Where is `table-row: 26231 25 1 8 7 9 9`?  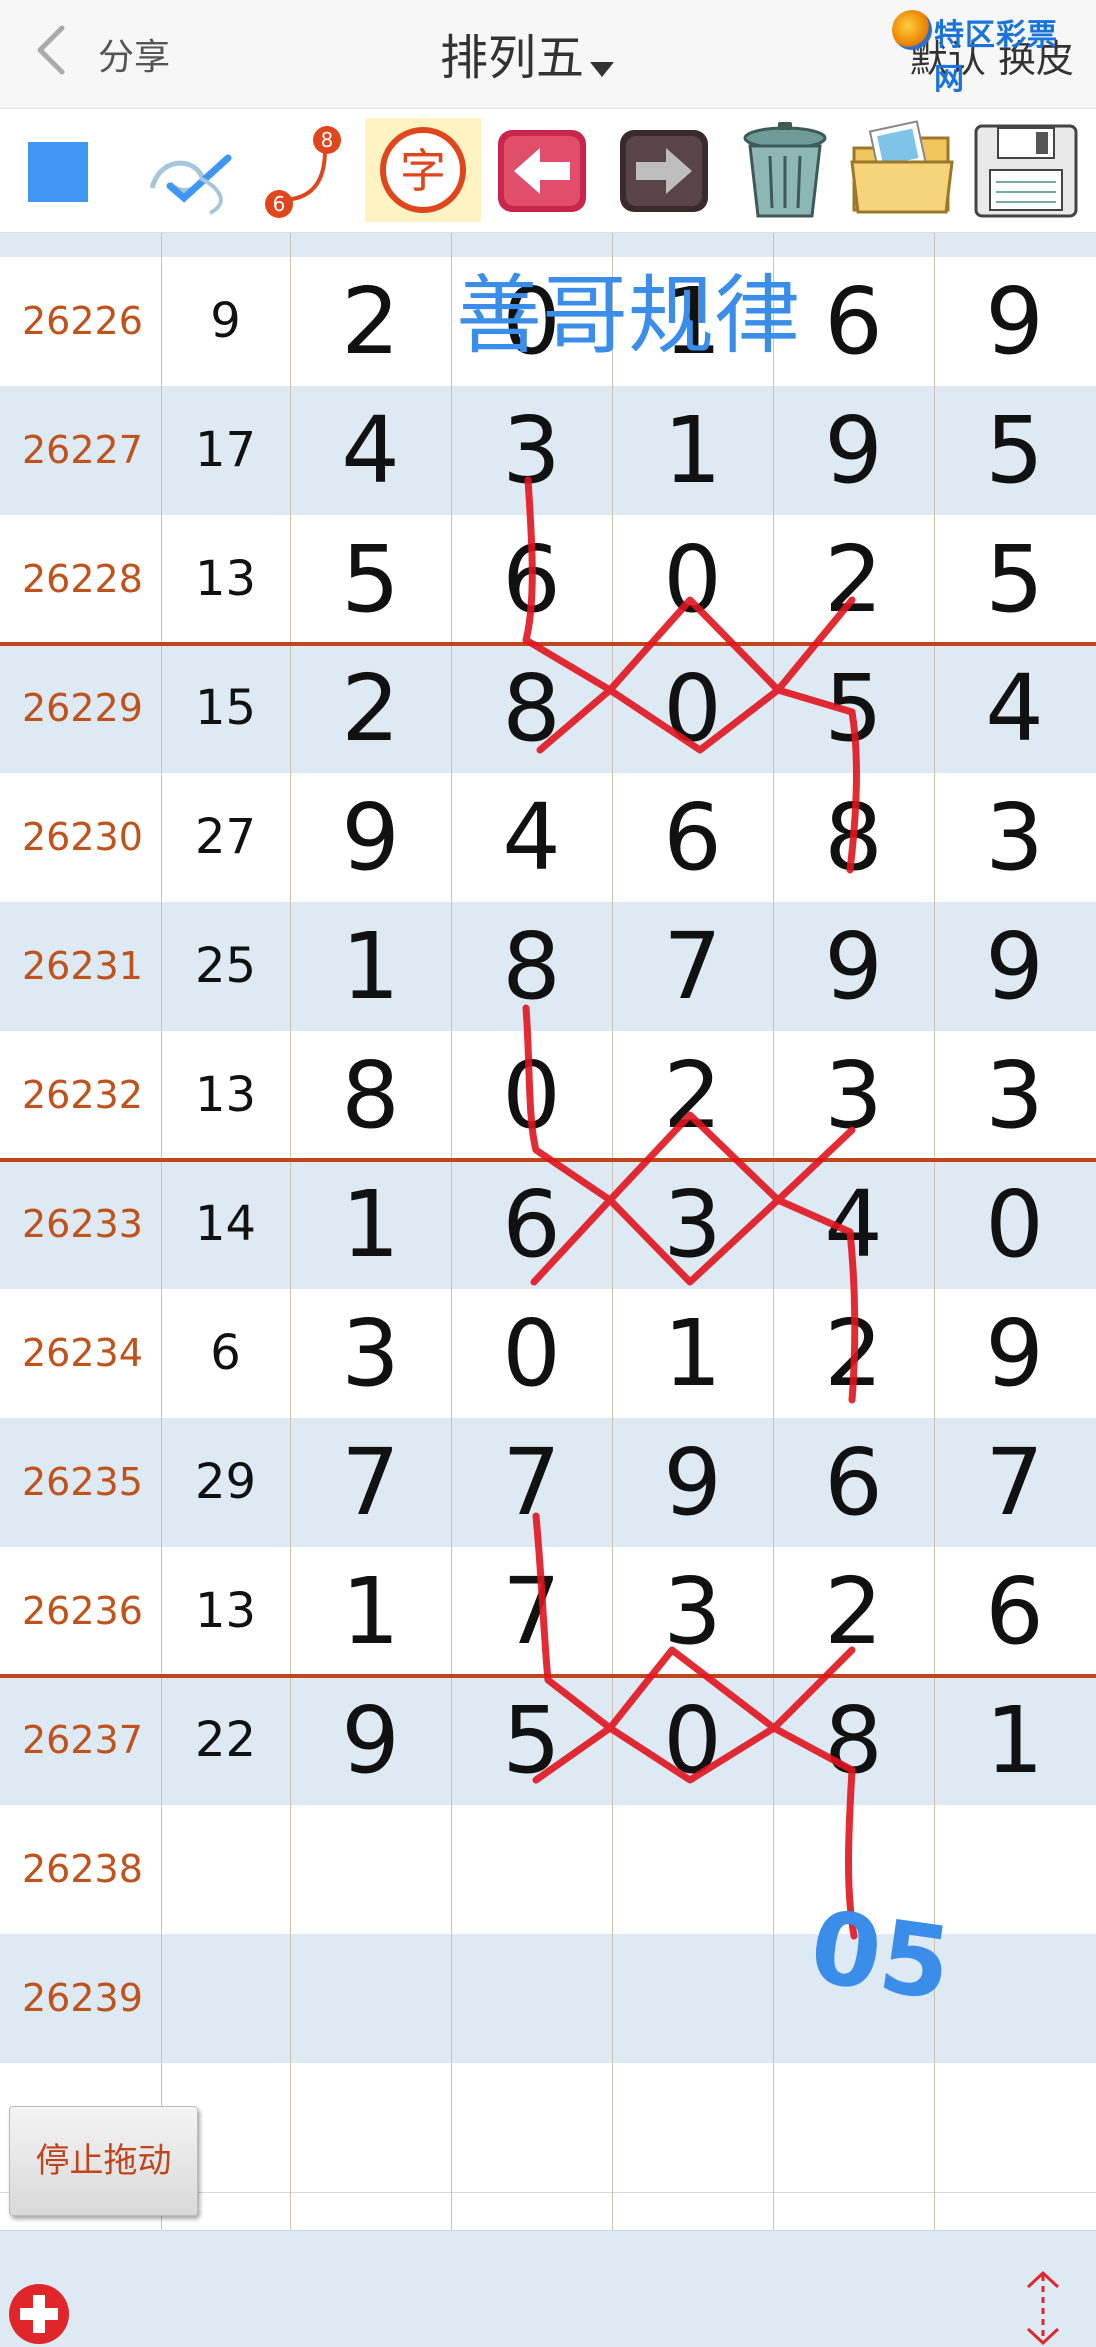 table-row: 26231 25 1 8 7 9 9 is located at coordinates (548, 967).